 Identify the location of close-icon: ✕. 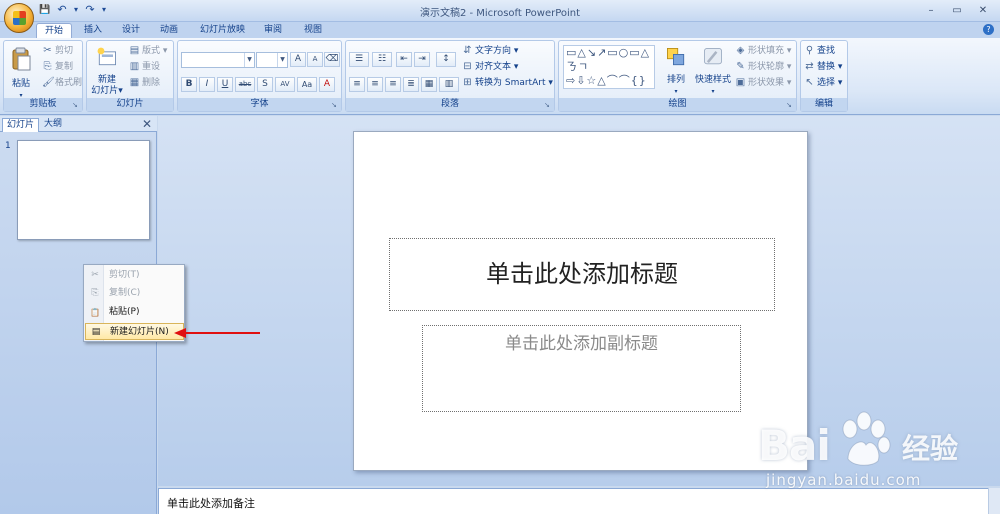
(147, 124).